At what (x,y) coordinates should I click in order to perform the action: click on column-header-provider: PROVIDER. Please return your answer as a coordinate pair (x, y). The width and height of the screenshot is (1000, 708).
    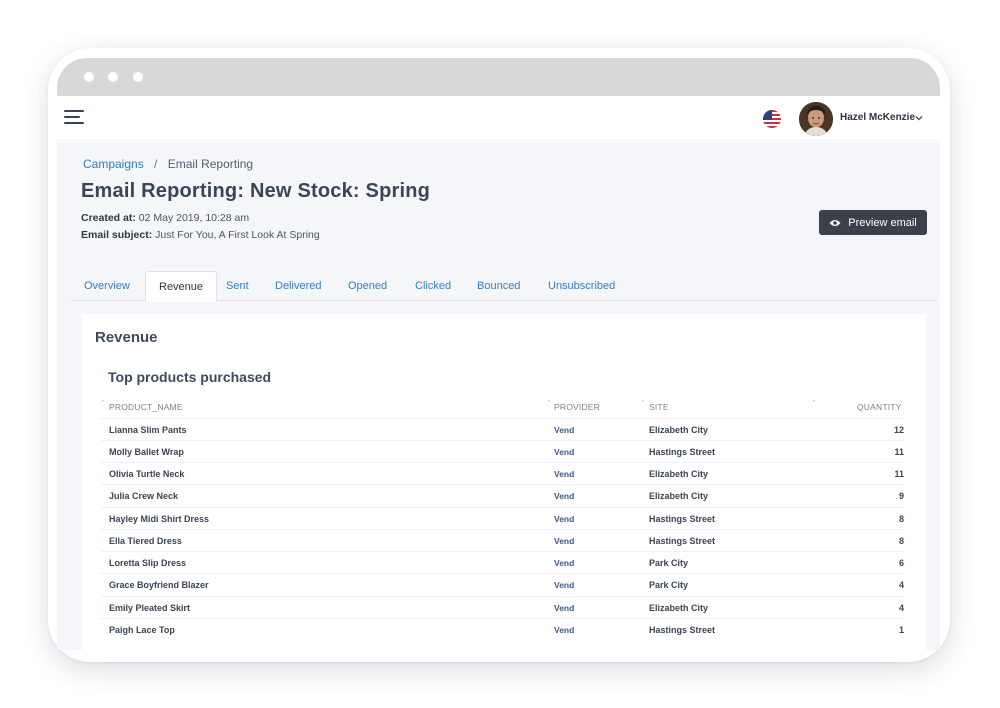
    Looking at the image, I should click on (577, 407).